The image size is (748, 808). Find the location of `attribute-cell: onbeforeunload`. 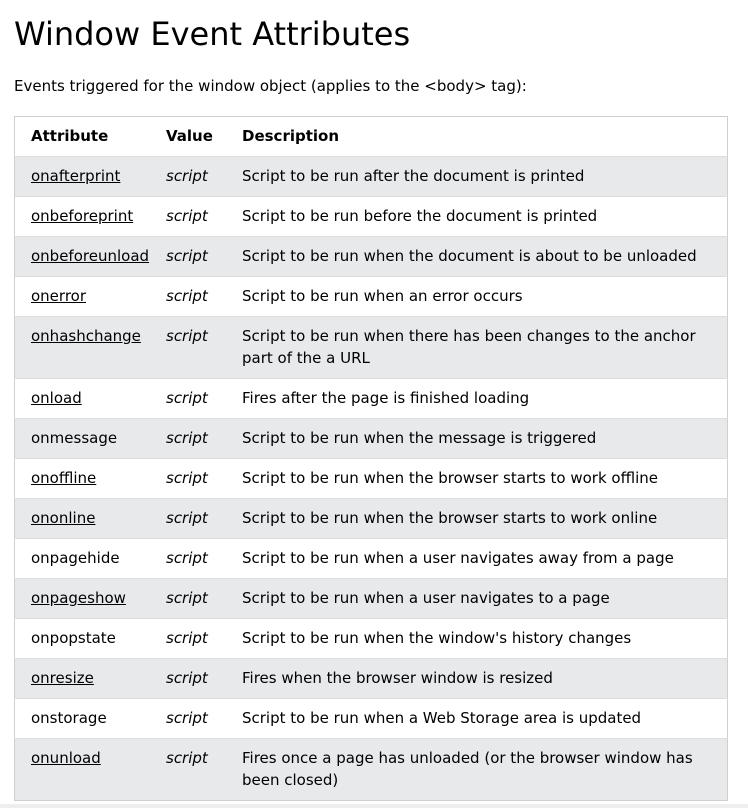

attribute-cell: onbeforeunload is located at coordinates (91, 257).